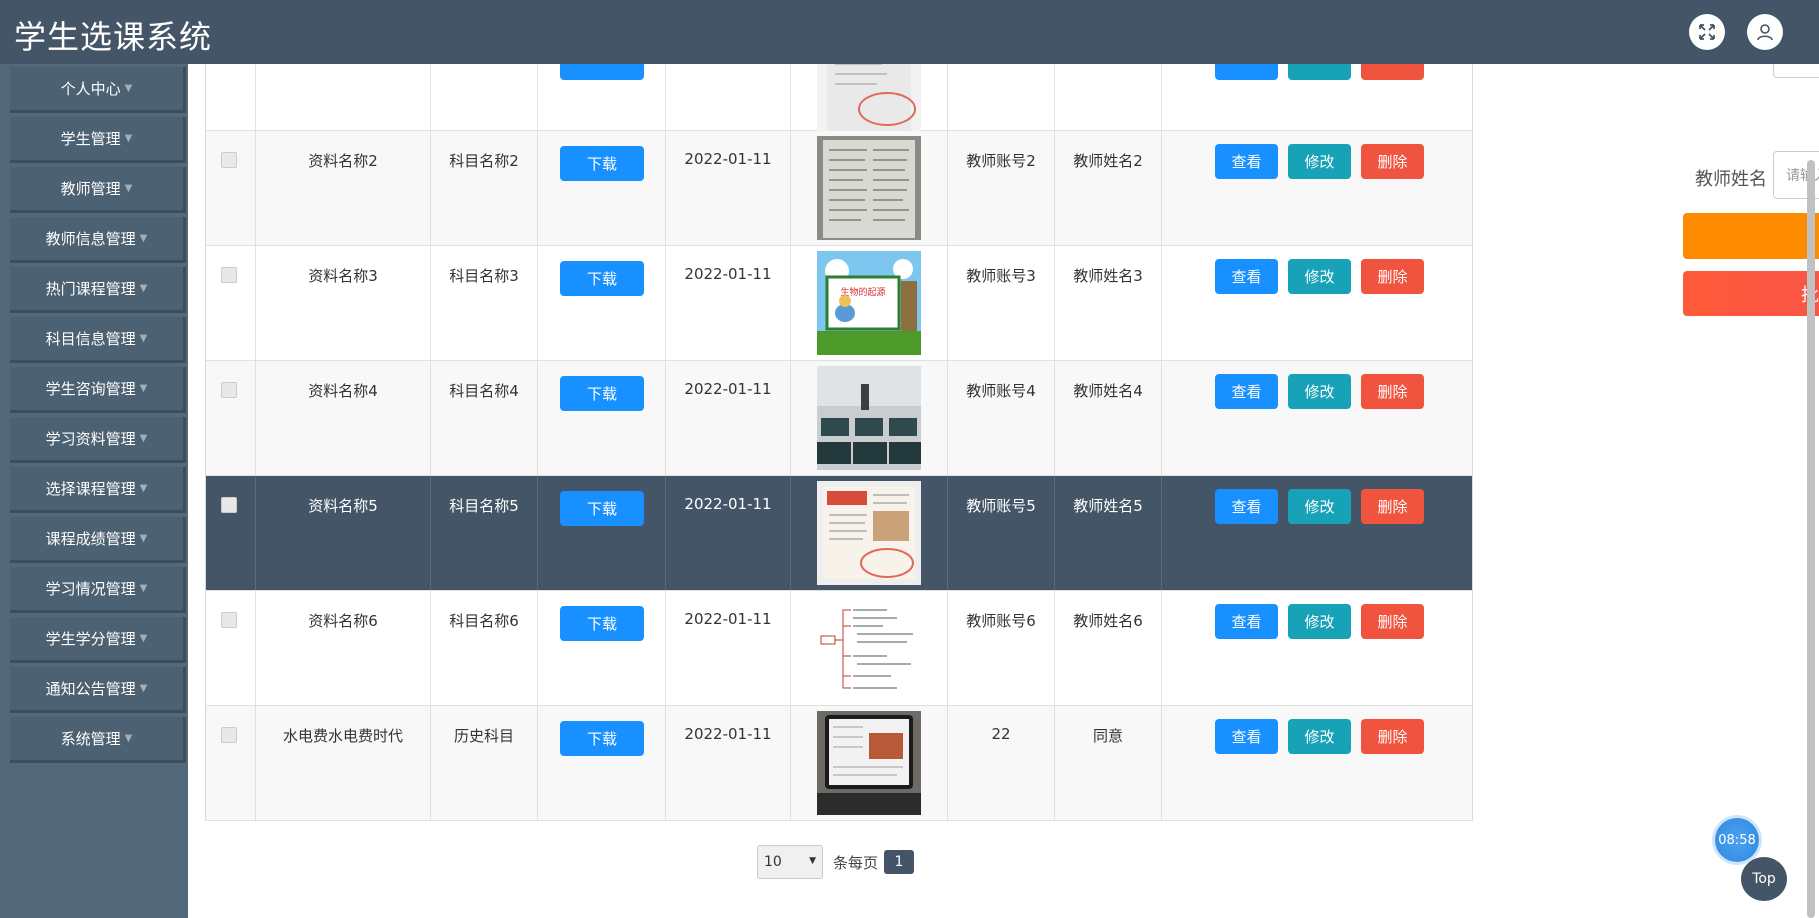 The height and width of the screenshot is (918, 1819). I want to click on sidebar-item-learning-status: 学习情况管理 ▼, so click(98, 590).